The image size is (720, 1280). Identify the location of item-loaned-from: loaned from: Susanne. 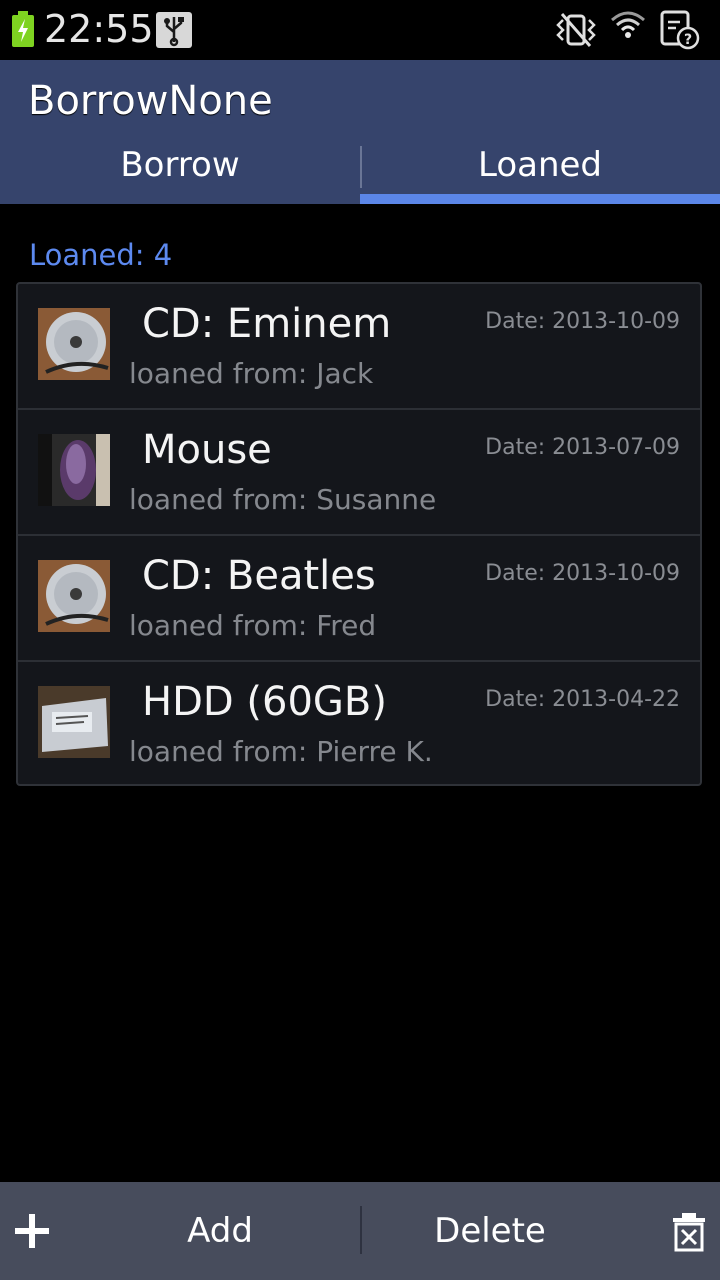
(283, 499).